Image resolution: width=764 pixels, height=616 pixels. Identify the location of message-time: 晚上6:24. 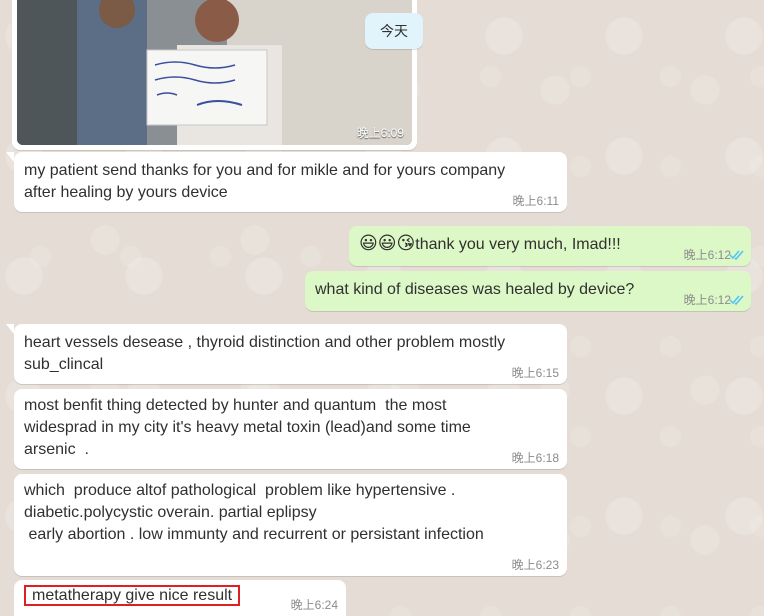
(314, 605).